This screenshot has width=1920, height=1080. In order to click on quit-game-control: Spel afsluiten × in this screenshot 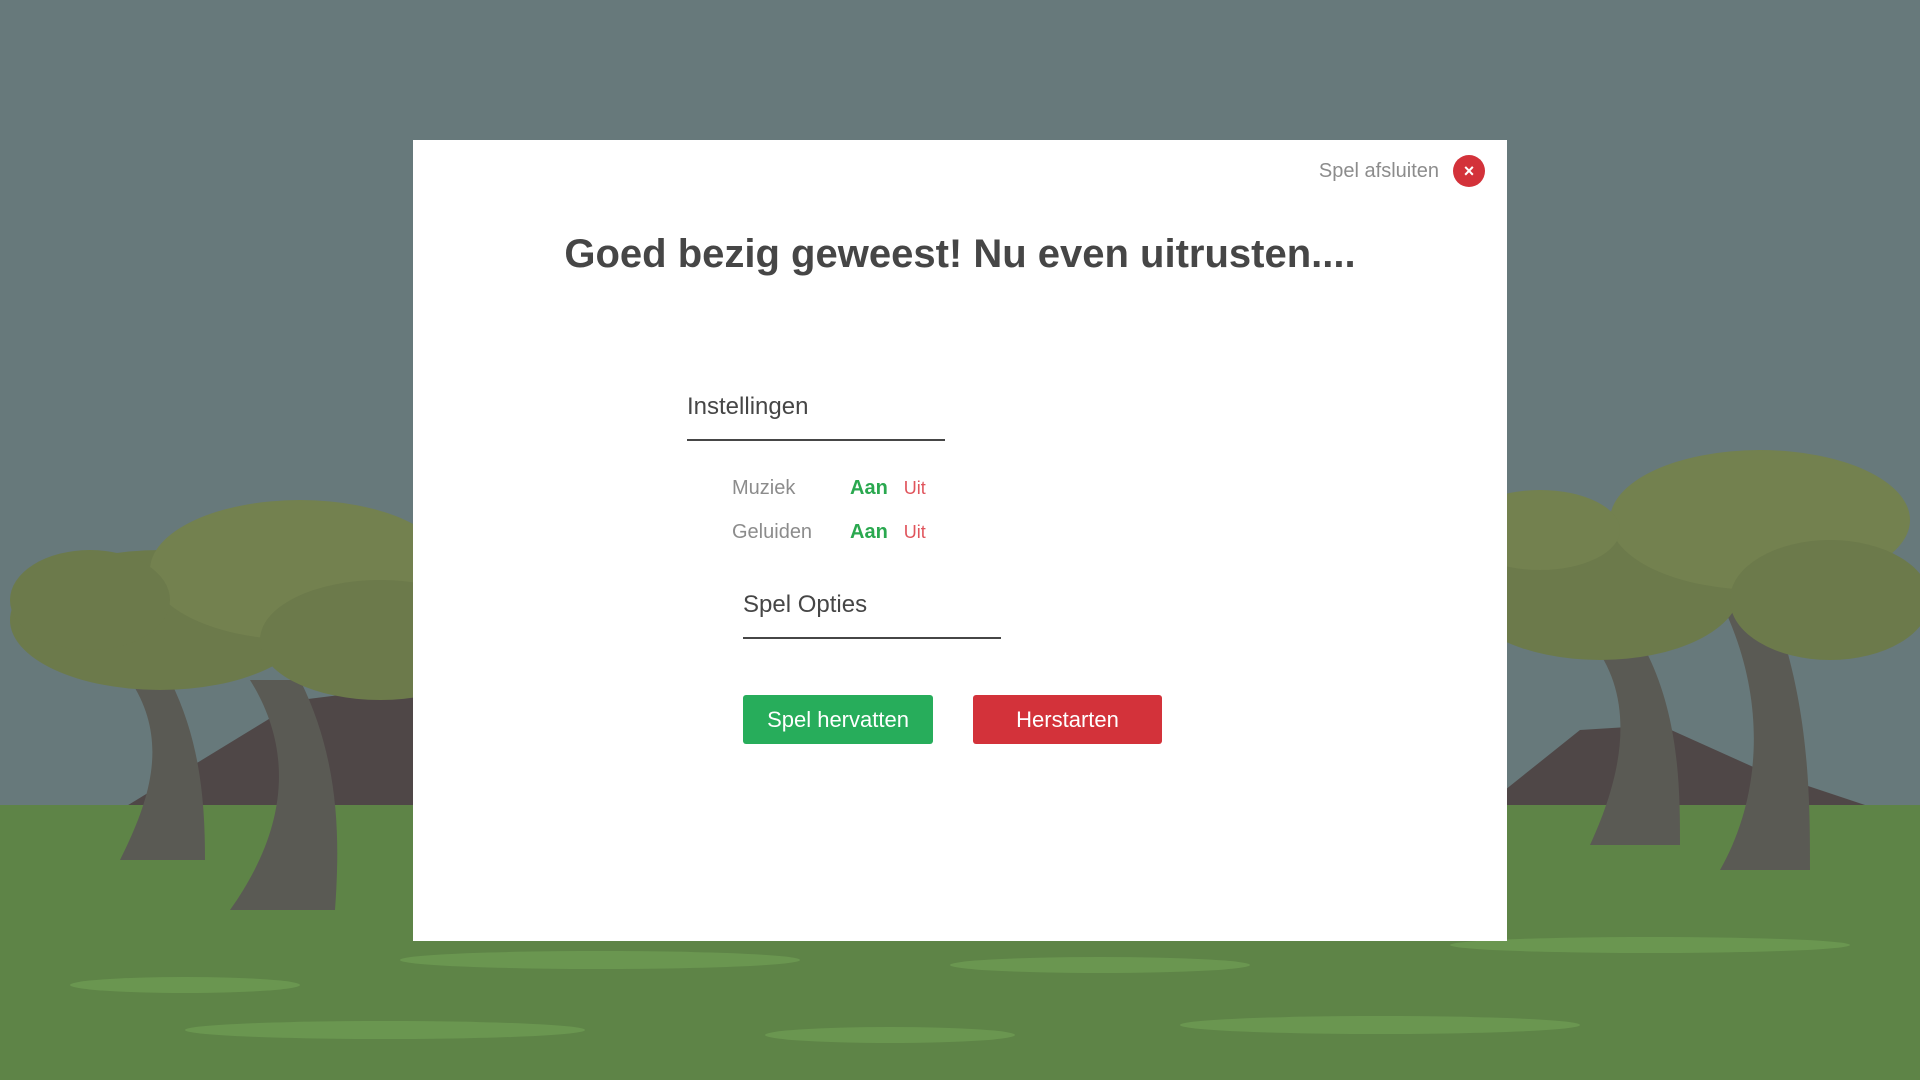, I will do `click(1402, 171)`.